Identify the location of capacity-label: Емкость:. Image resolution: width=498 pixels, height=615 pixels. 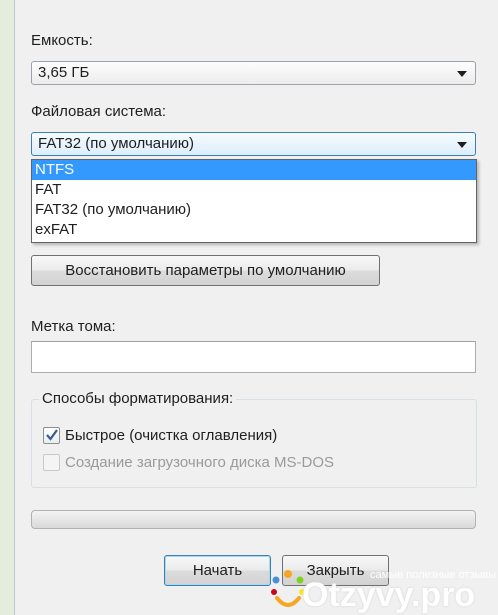
(62, 40).